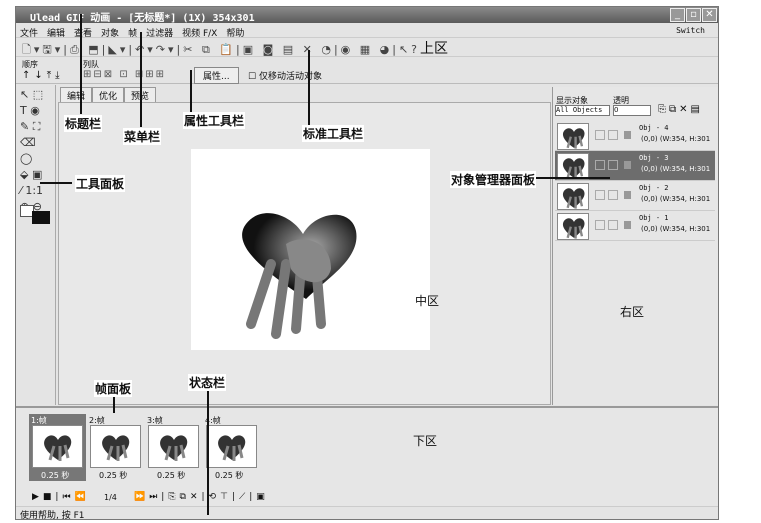  I want to click on object-name: Obj - 2, so click(654, 188).